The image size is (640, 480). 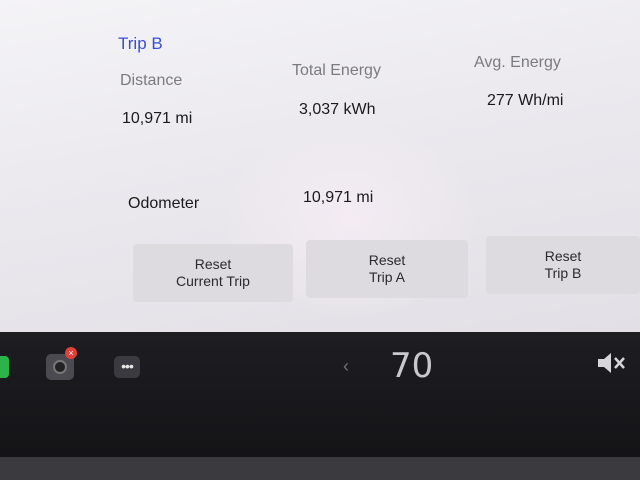 What do you see at coordinates (525, 100) in the screenshot?
I see `avg-energy-value: 277 Wh/mi` at bounding box center [525, 100].